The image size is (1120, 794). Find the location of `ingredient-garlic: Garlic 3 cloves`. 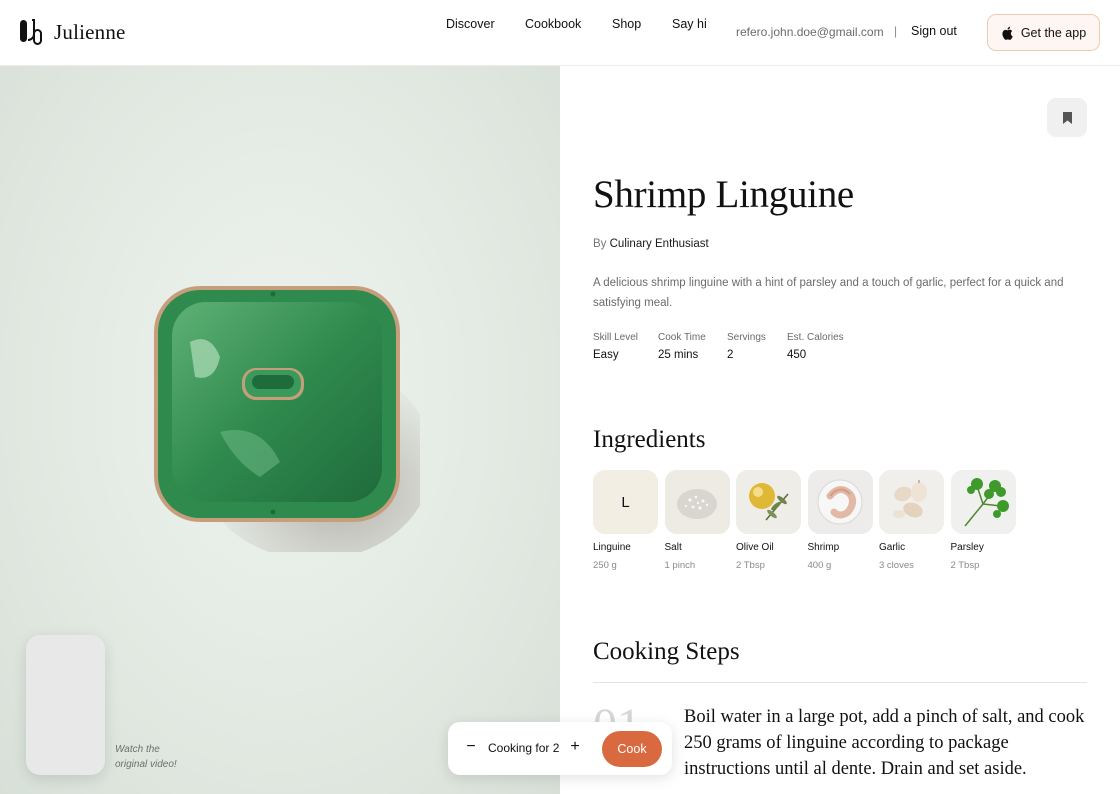

ingredient-garlic: Garlic 3 cloves is located at coordinates (911, 520).